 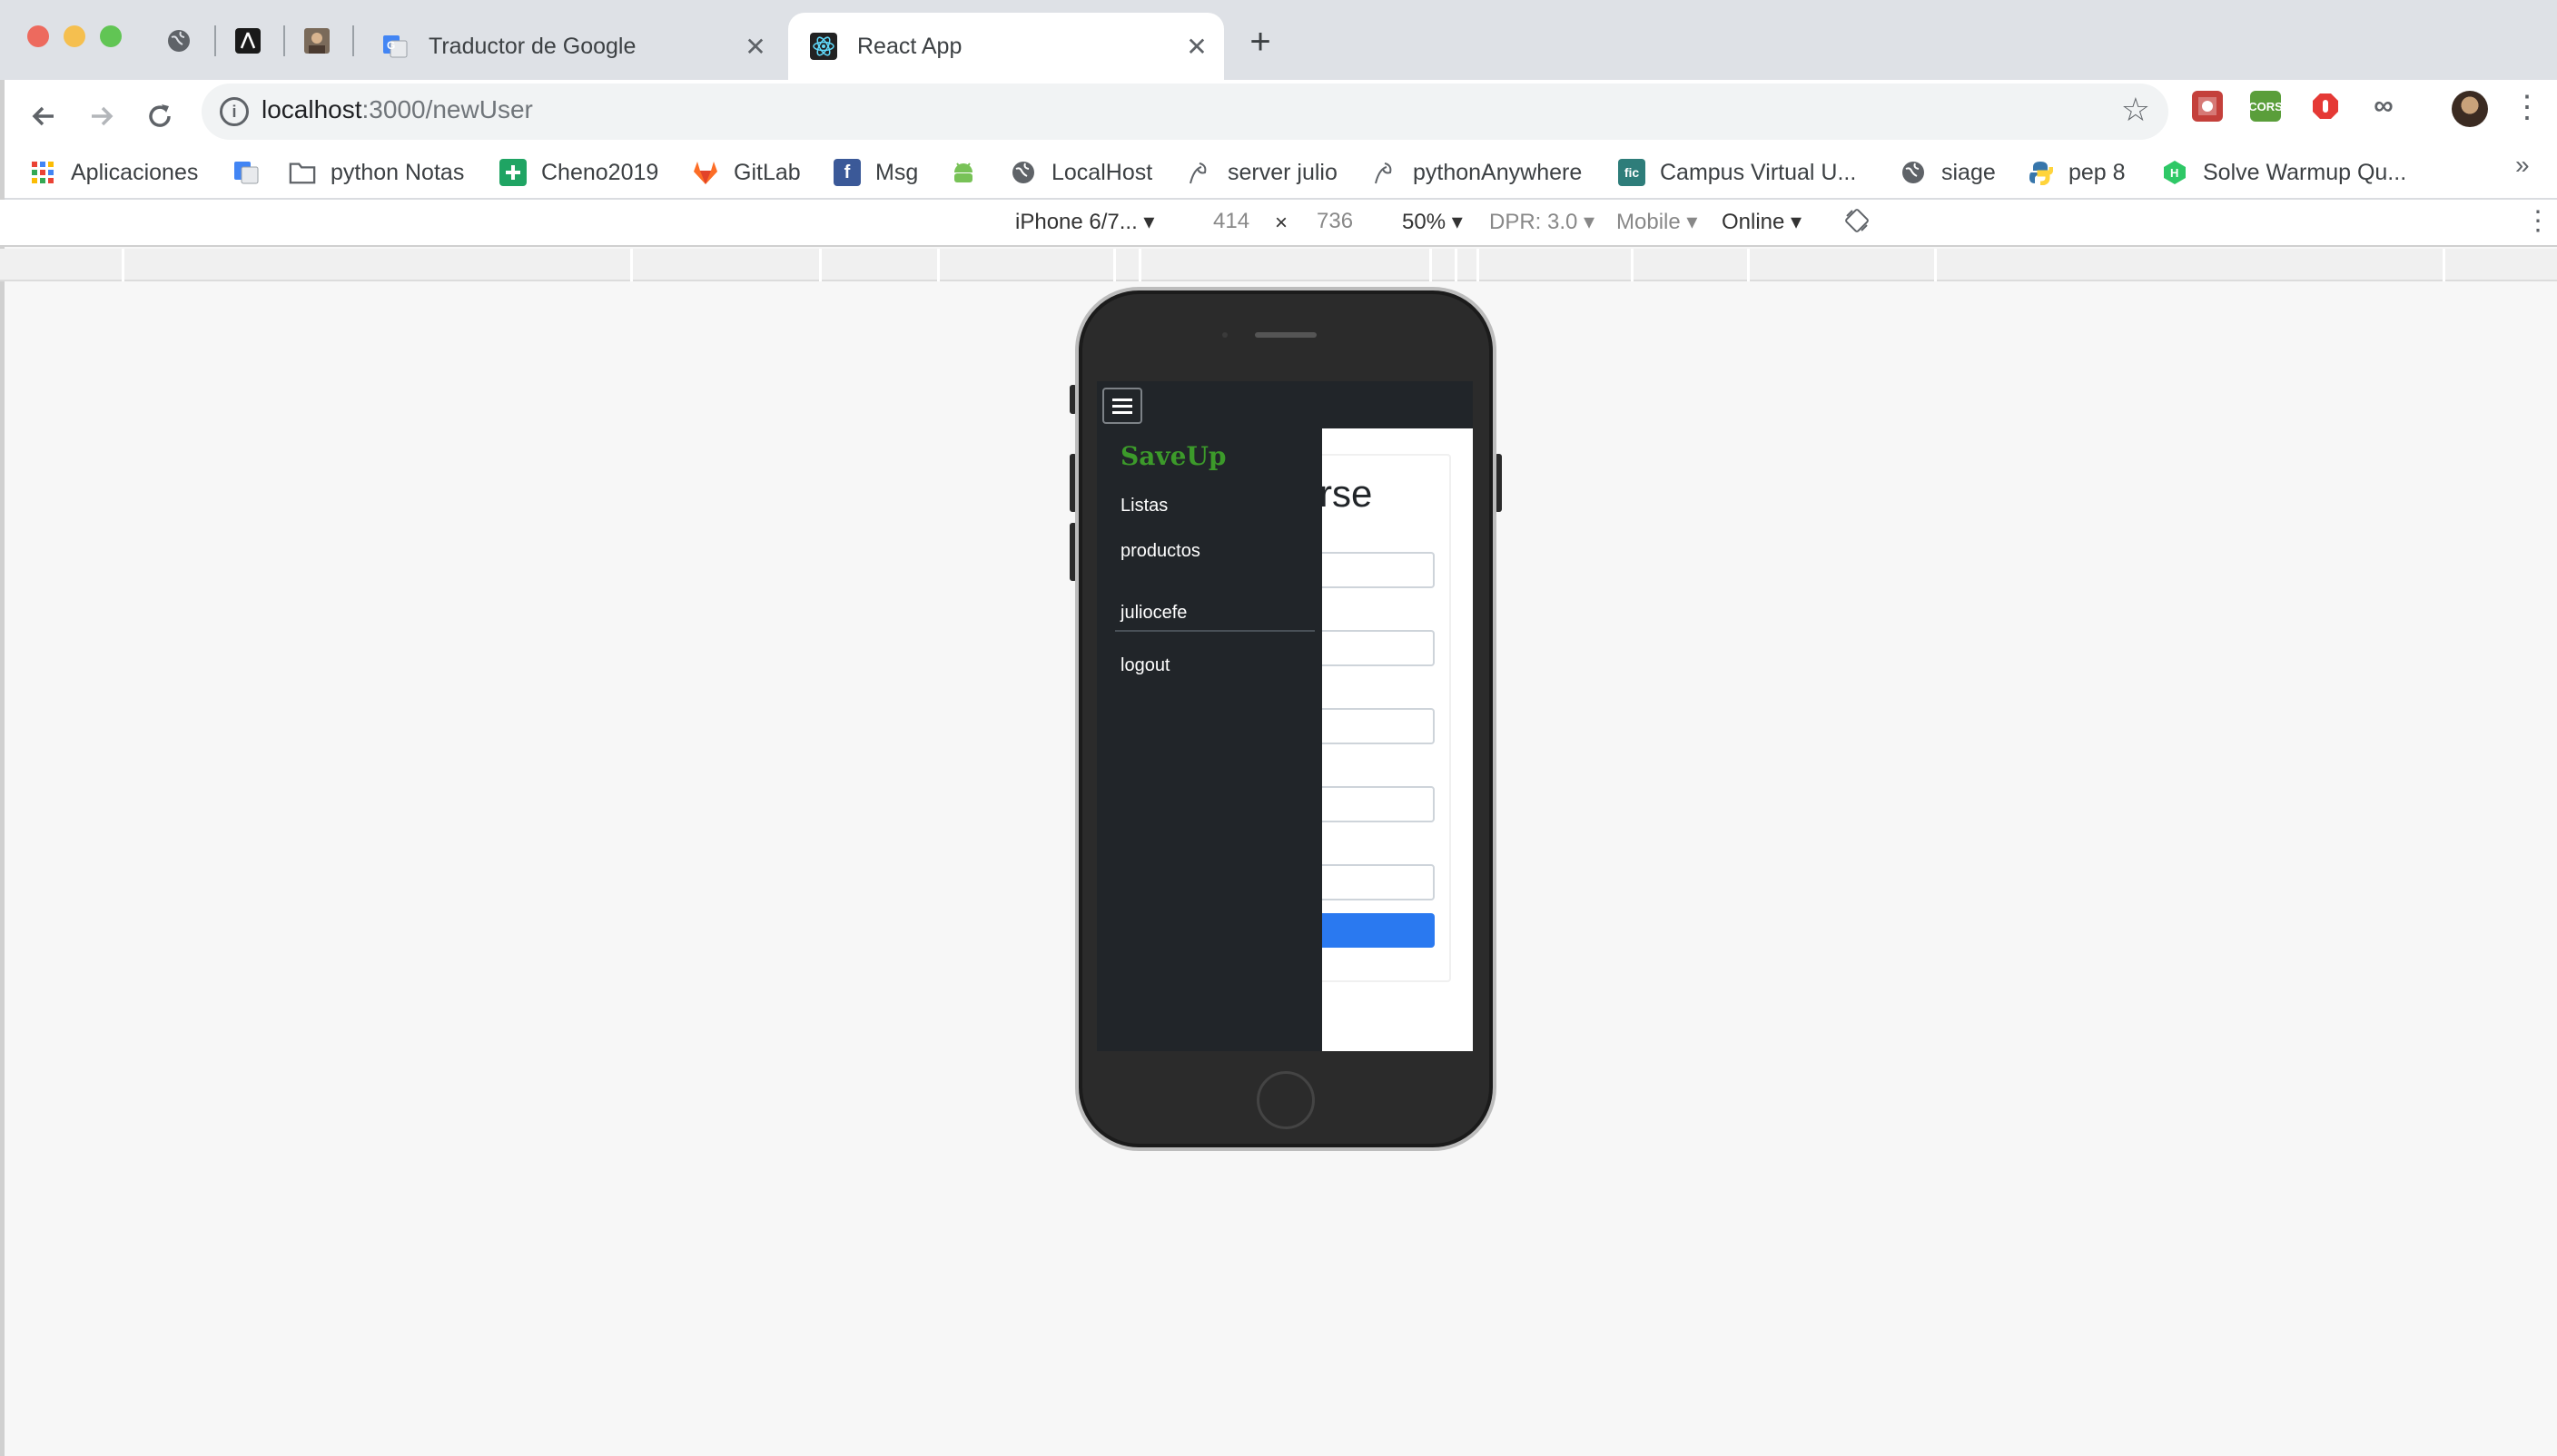 I want to click on url-host: localhost, so click(x=312, y=109).